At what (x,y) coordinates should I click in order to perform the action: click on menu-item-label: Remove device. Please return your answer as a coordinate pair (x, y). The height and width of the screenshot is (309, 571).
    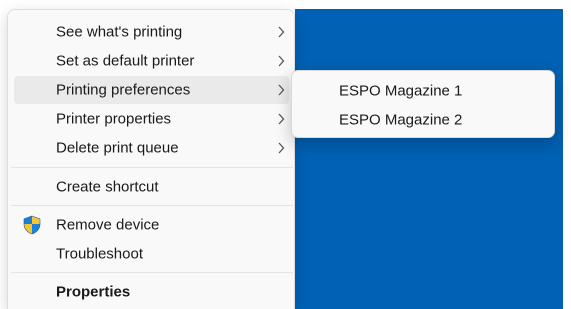
    Looking at the image, I should click on (108, 225).